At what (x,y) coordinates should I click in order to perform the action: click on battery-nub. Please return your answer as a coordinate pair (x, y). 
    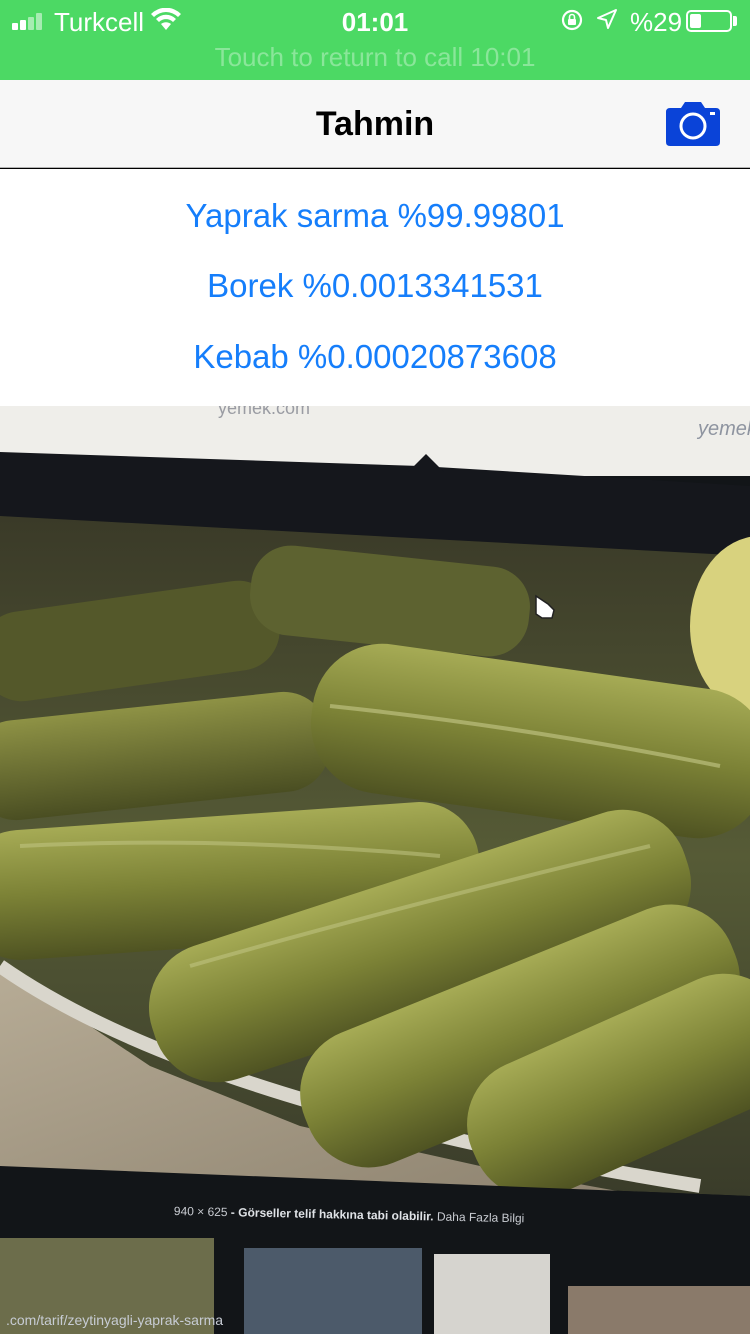
    Looking at the image, I should click on (735, 21).